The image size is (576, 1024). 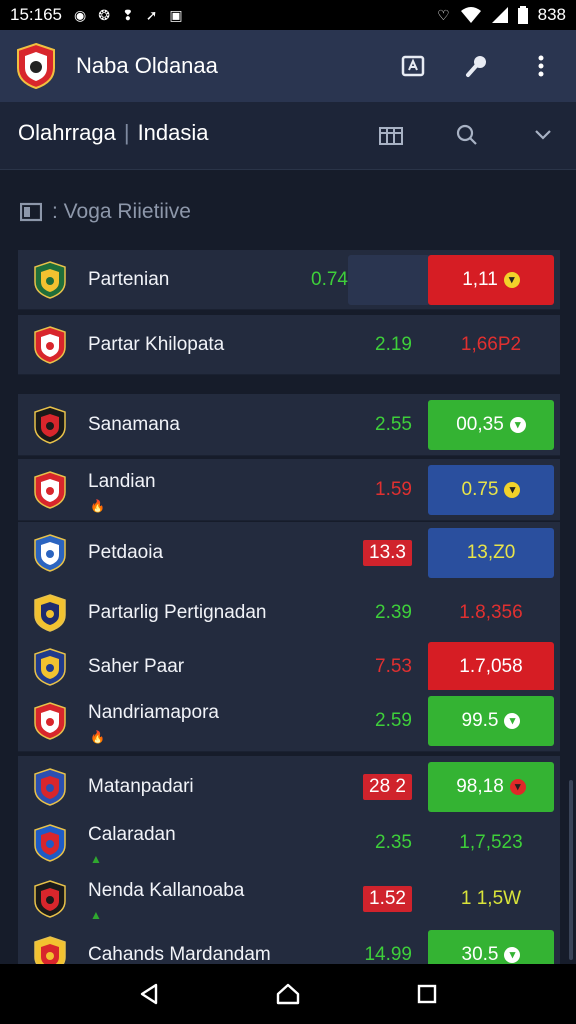 What do you see at coordinates (134, 424) in the screenshot?
I see `team-name: Sanamana` at bounding box center [134, 424].